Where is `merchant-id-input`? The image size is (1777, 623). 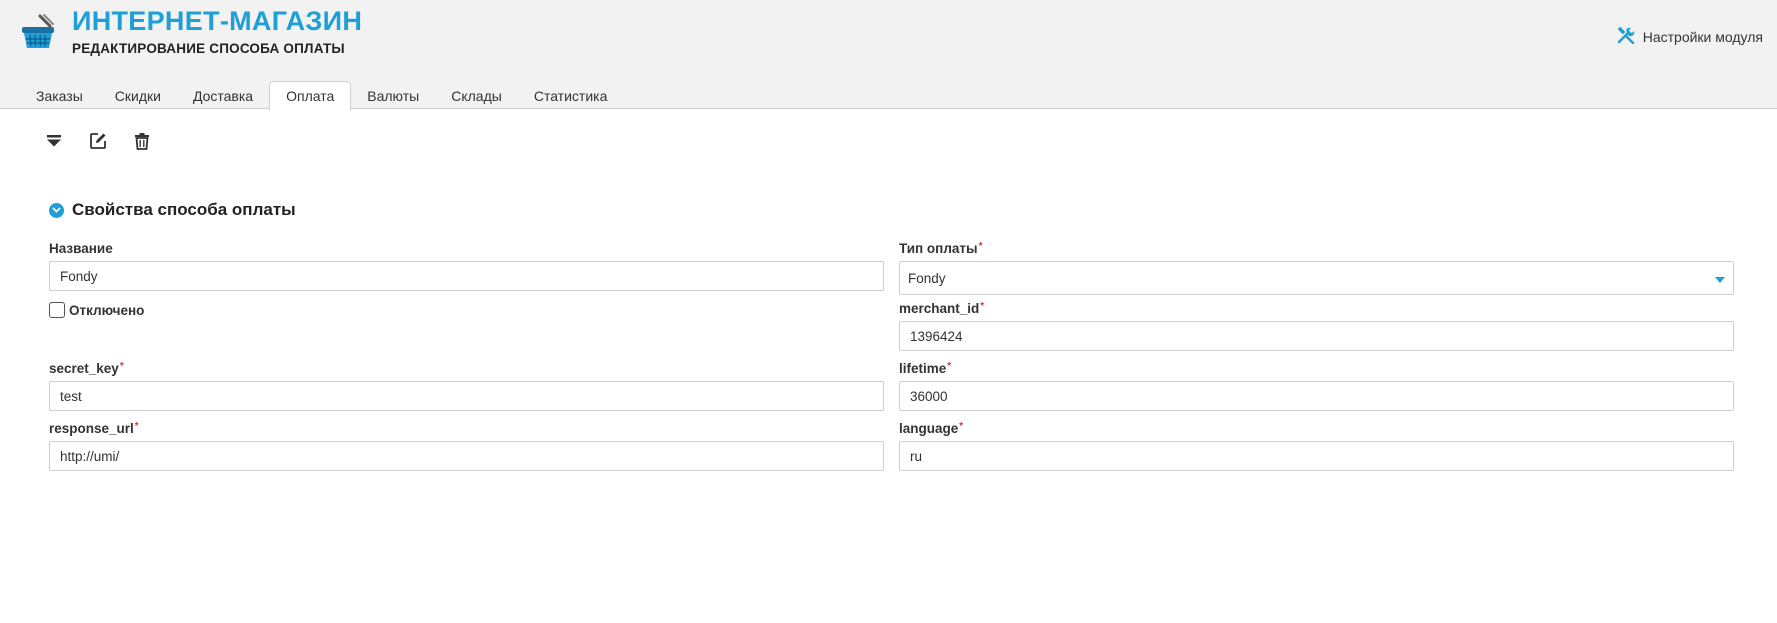
merchant-id-input is located at coordinates (1316, 336).